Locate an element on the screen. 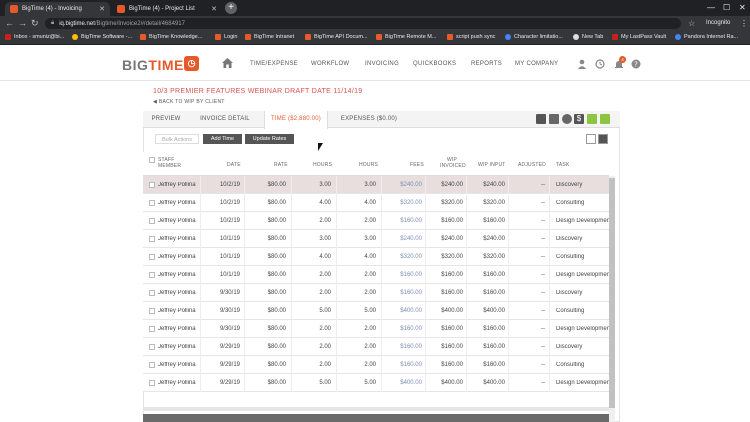  tab-invoice-detail: INVOICE DETAIL is located at coordinates (225, 119).